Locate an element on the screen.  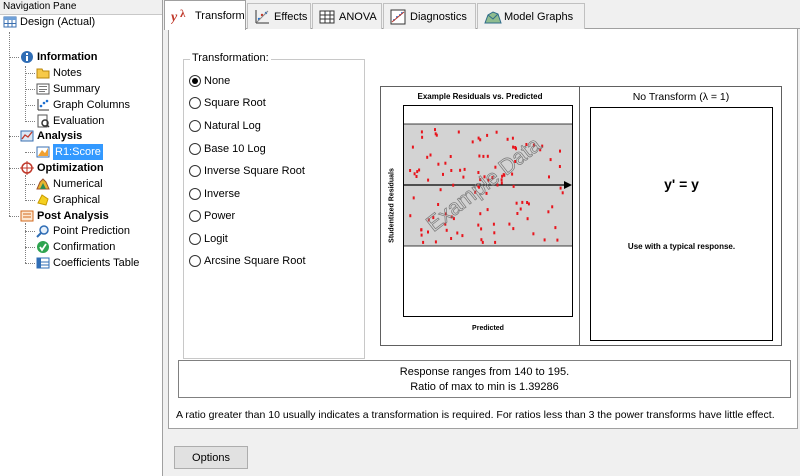
options-button: Options is located at coordinates (211, 457).